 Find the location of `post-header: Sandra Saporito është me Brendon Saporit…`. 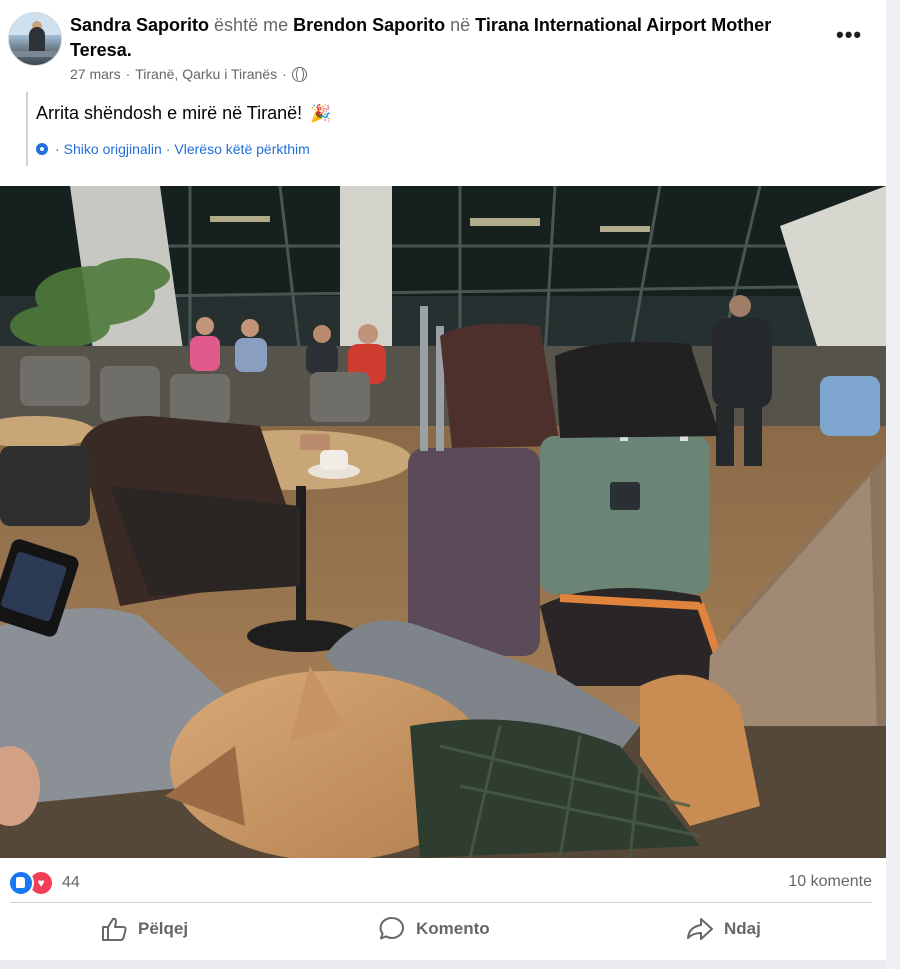

post-header: Sandra Saporito është me Brendon Saporit… is located at coordinates (421, 37).